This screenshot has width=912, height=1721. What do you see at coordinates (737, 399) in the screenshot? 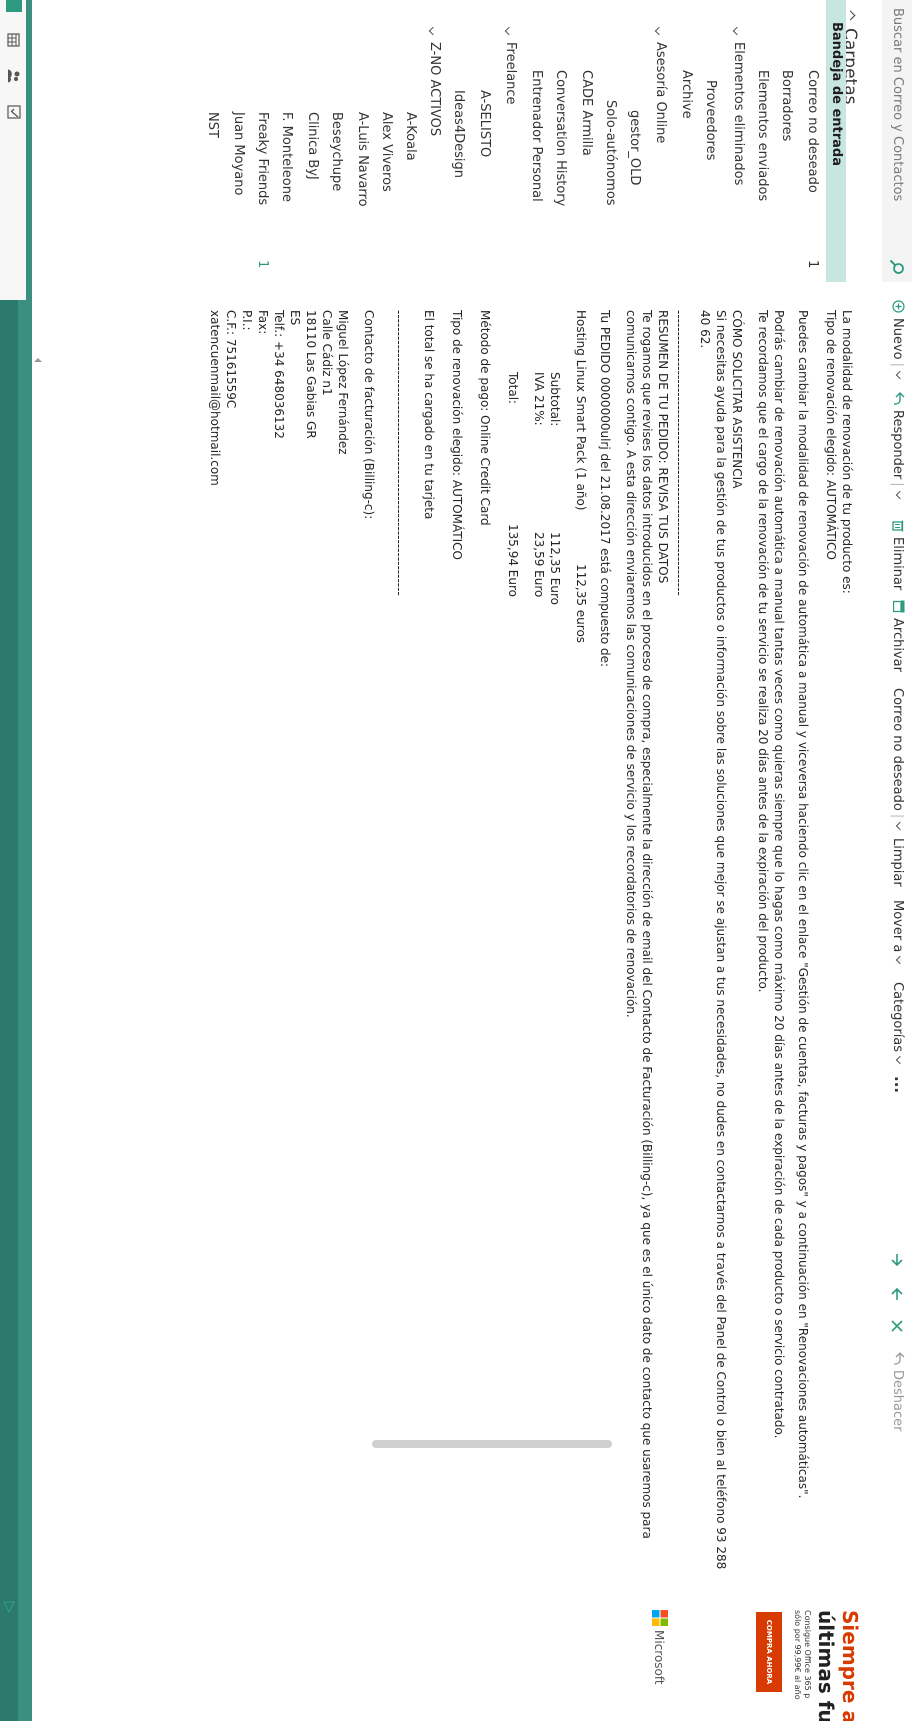
I see `email-body-line: CÓMO SOLICITAR ASISTENCIA` at bounding box center [737, 399].